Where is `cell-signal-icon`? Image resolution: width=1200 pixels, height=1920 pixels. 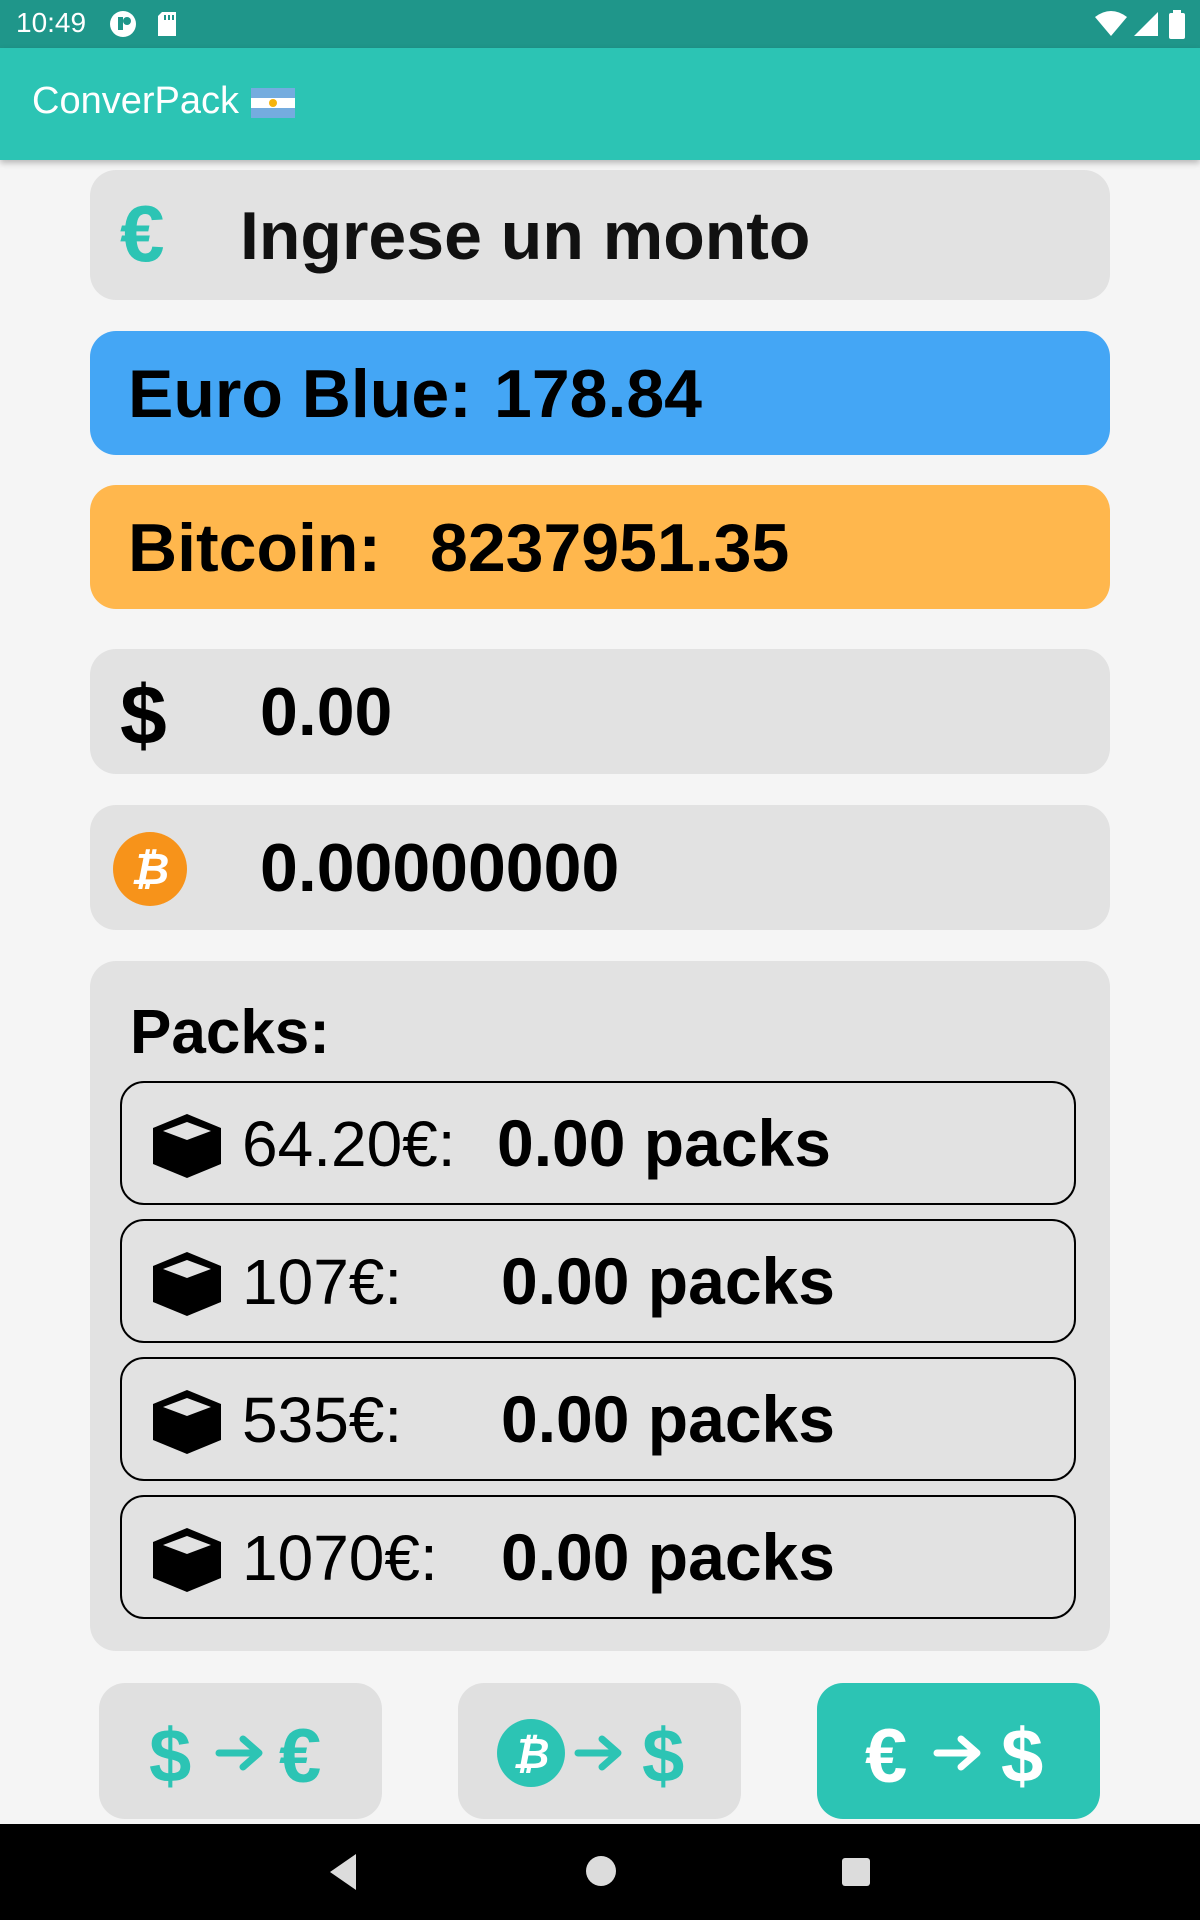 cell-signal-icon is located at coordinates (1146, 24).